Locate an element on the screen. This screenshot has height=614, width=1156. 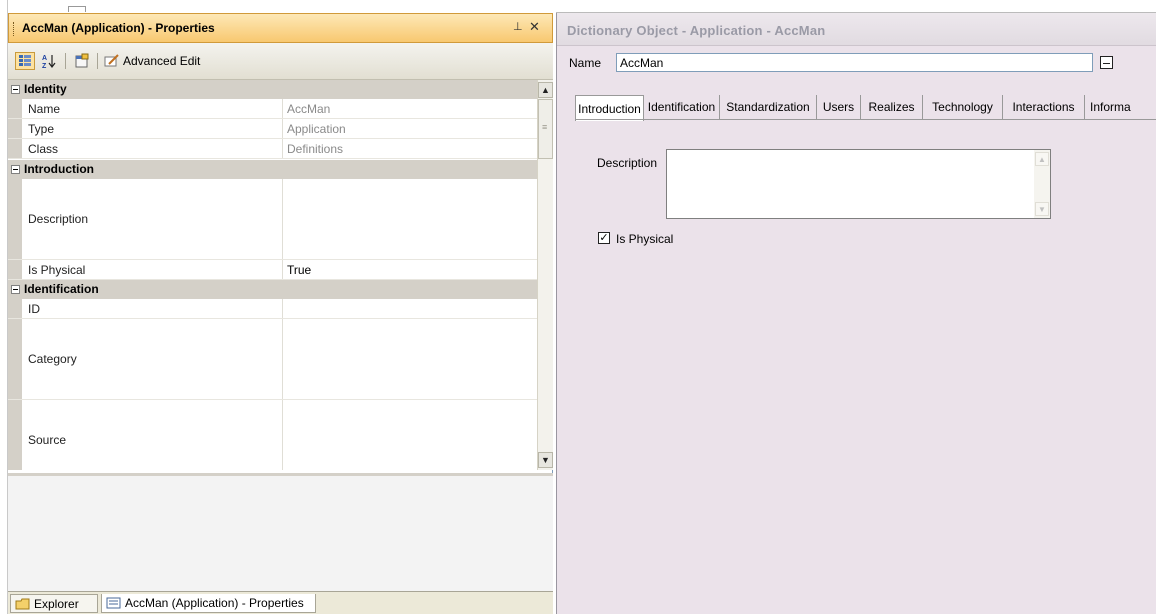
property-name: Description is located at coordinates (152, 219).